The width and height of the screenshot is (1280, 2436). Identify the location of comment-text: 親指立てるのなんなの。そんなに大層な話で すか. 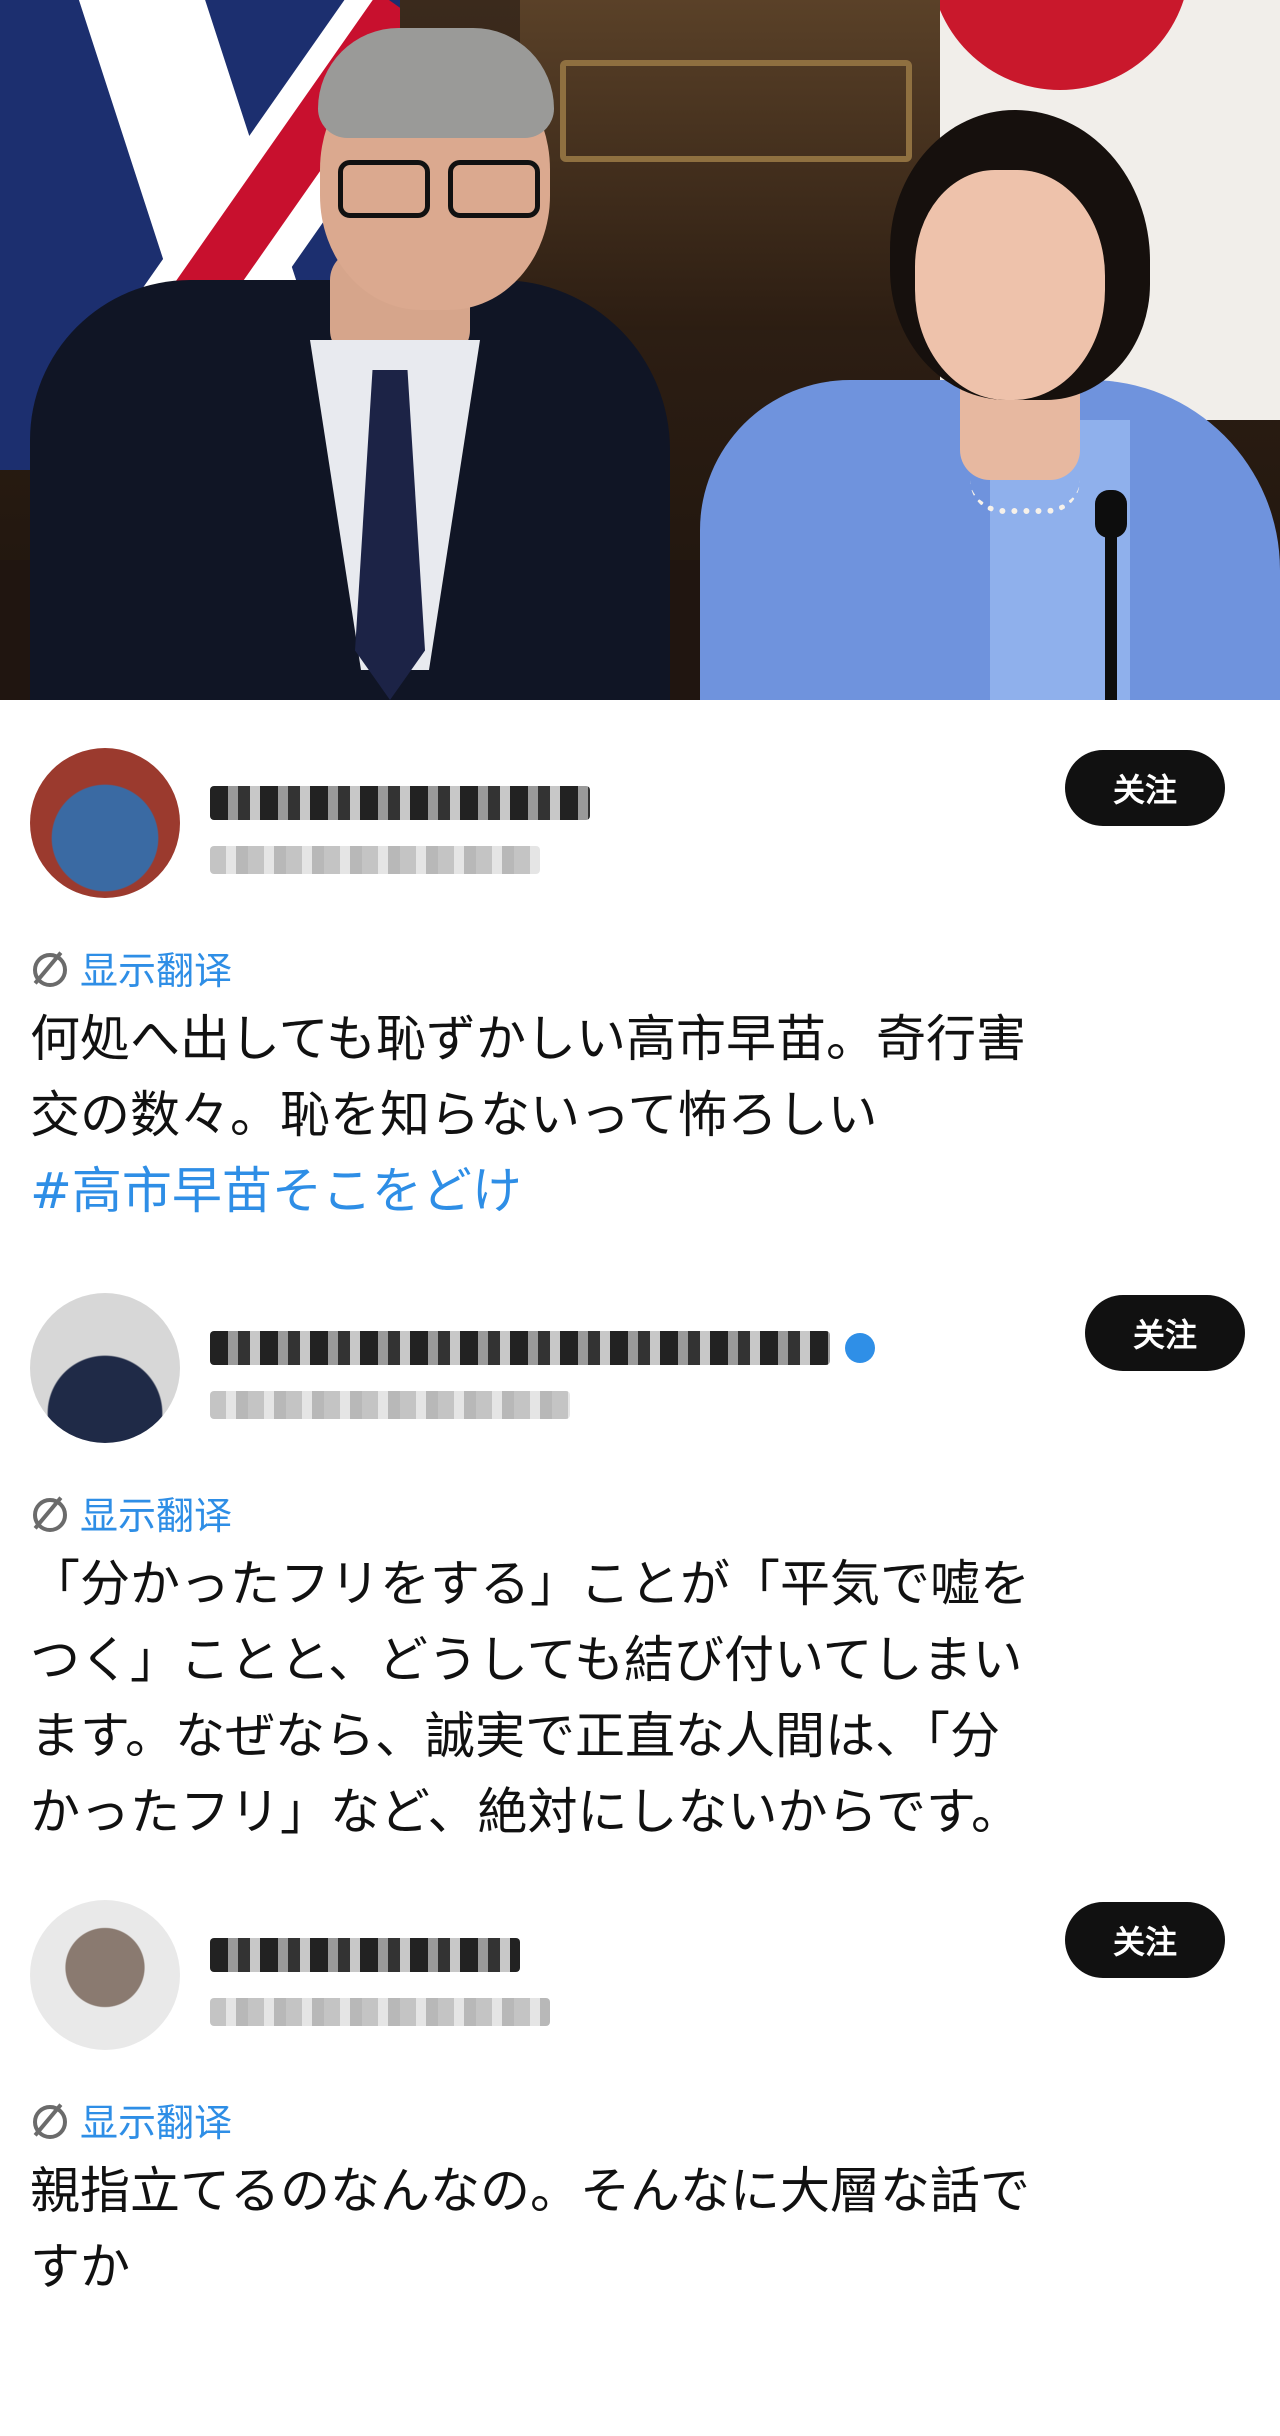
(530, 2229).